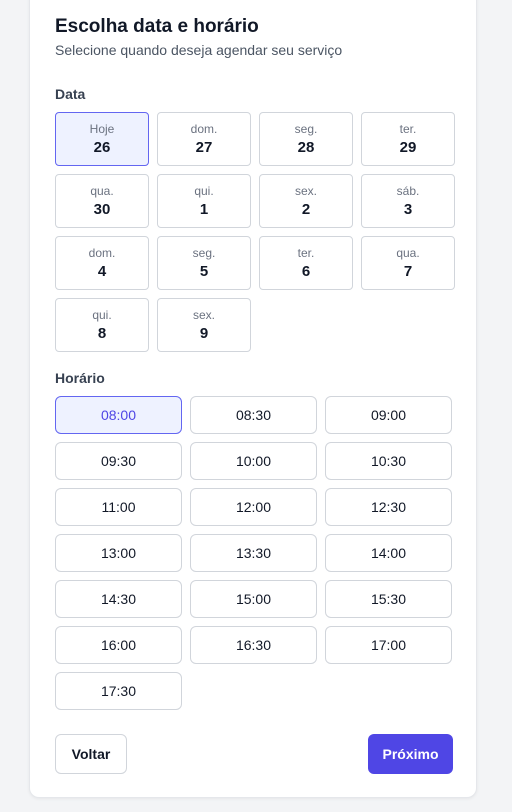 The height and width of the screenshot is (812, 512). I want to click on time-option: 15:00, so click(253, 599).